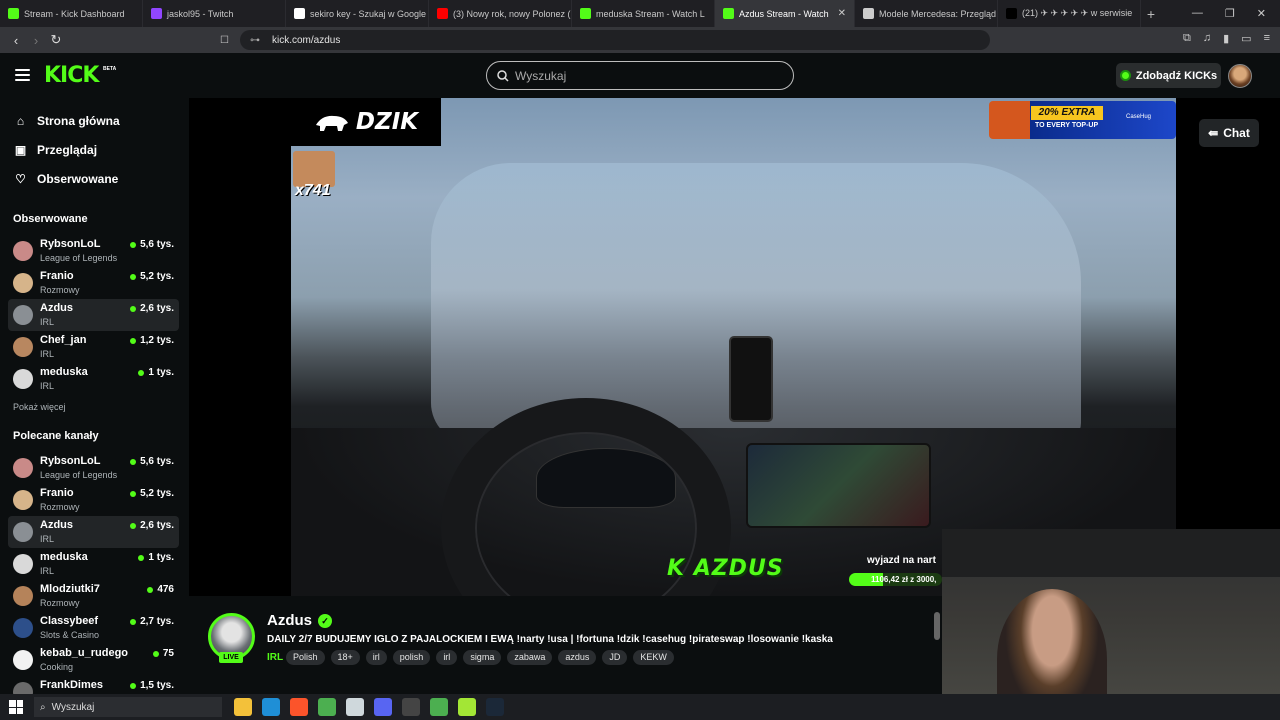 This screenshot has width=1280, height=720. I want to click on chat-button: ⇚ Chat, so click(1229, 133).